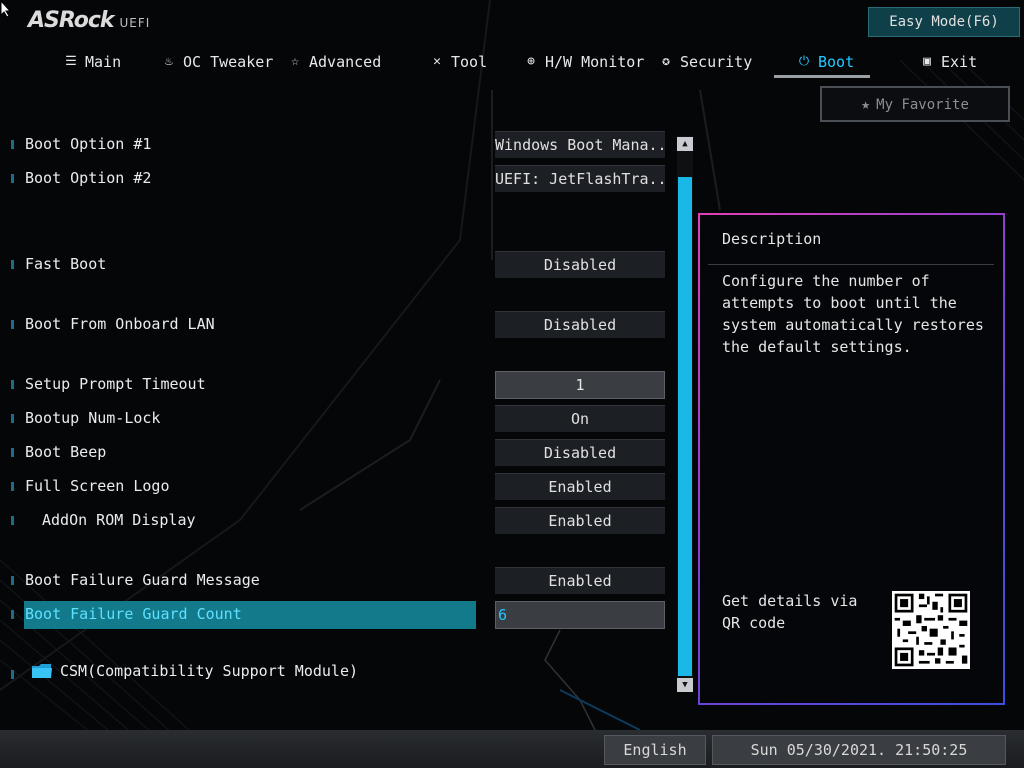  What do you see at coordinates (685, 144) in the screenshot?
I see `scroll-up-button: ▲` at bounding box center [685, 144].